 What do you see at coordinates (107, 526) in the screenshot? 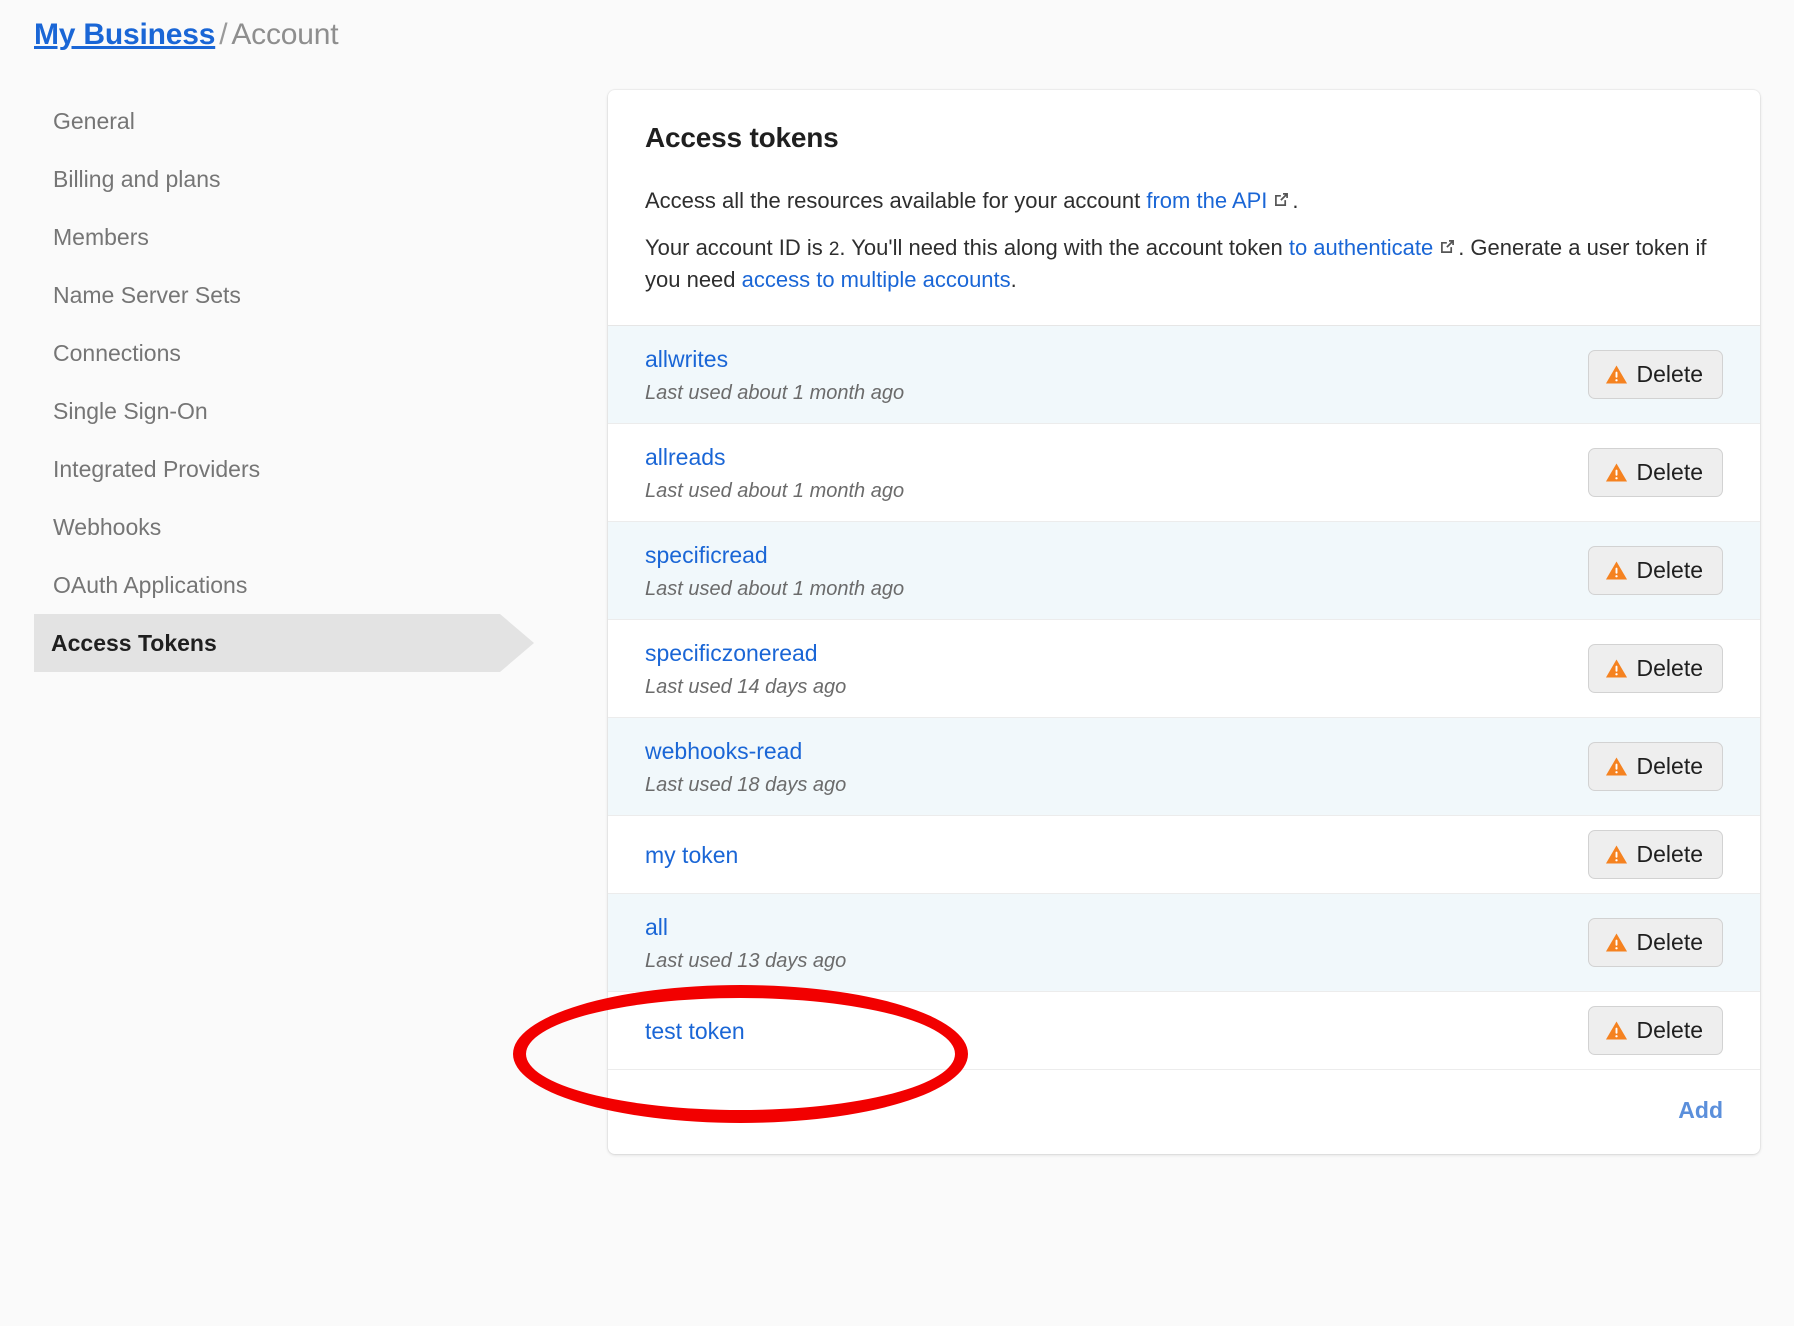
I see `sidebar-item-label: Webhooks` at bounding box center [107, 526].